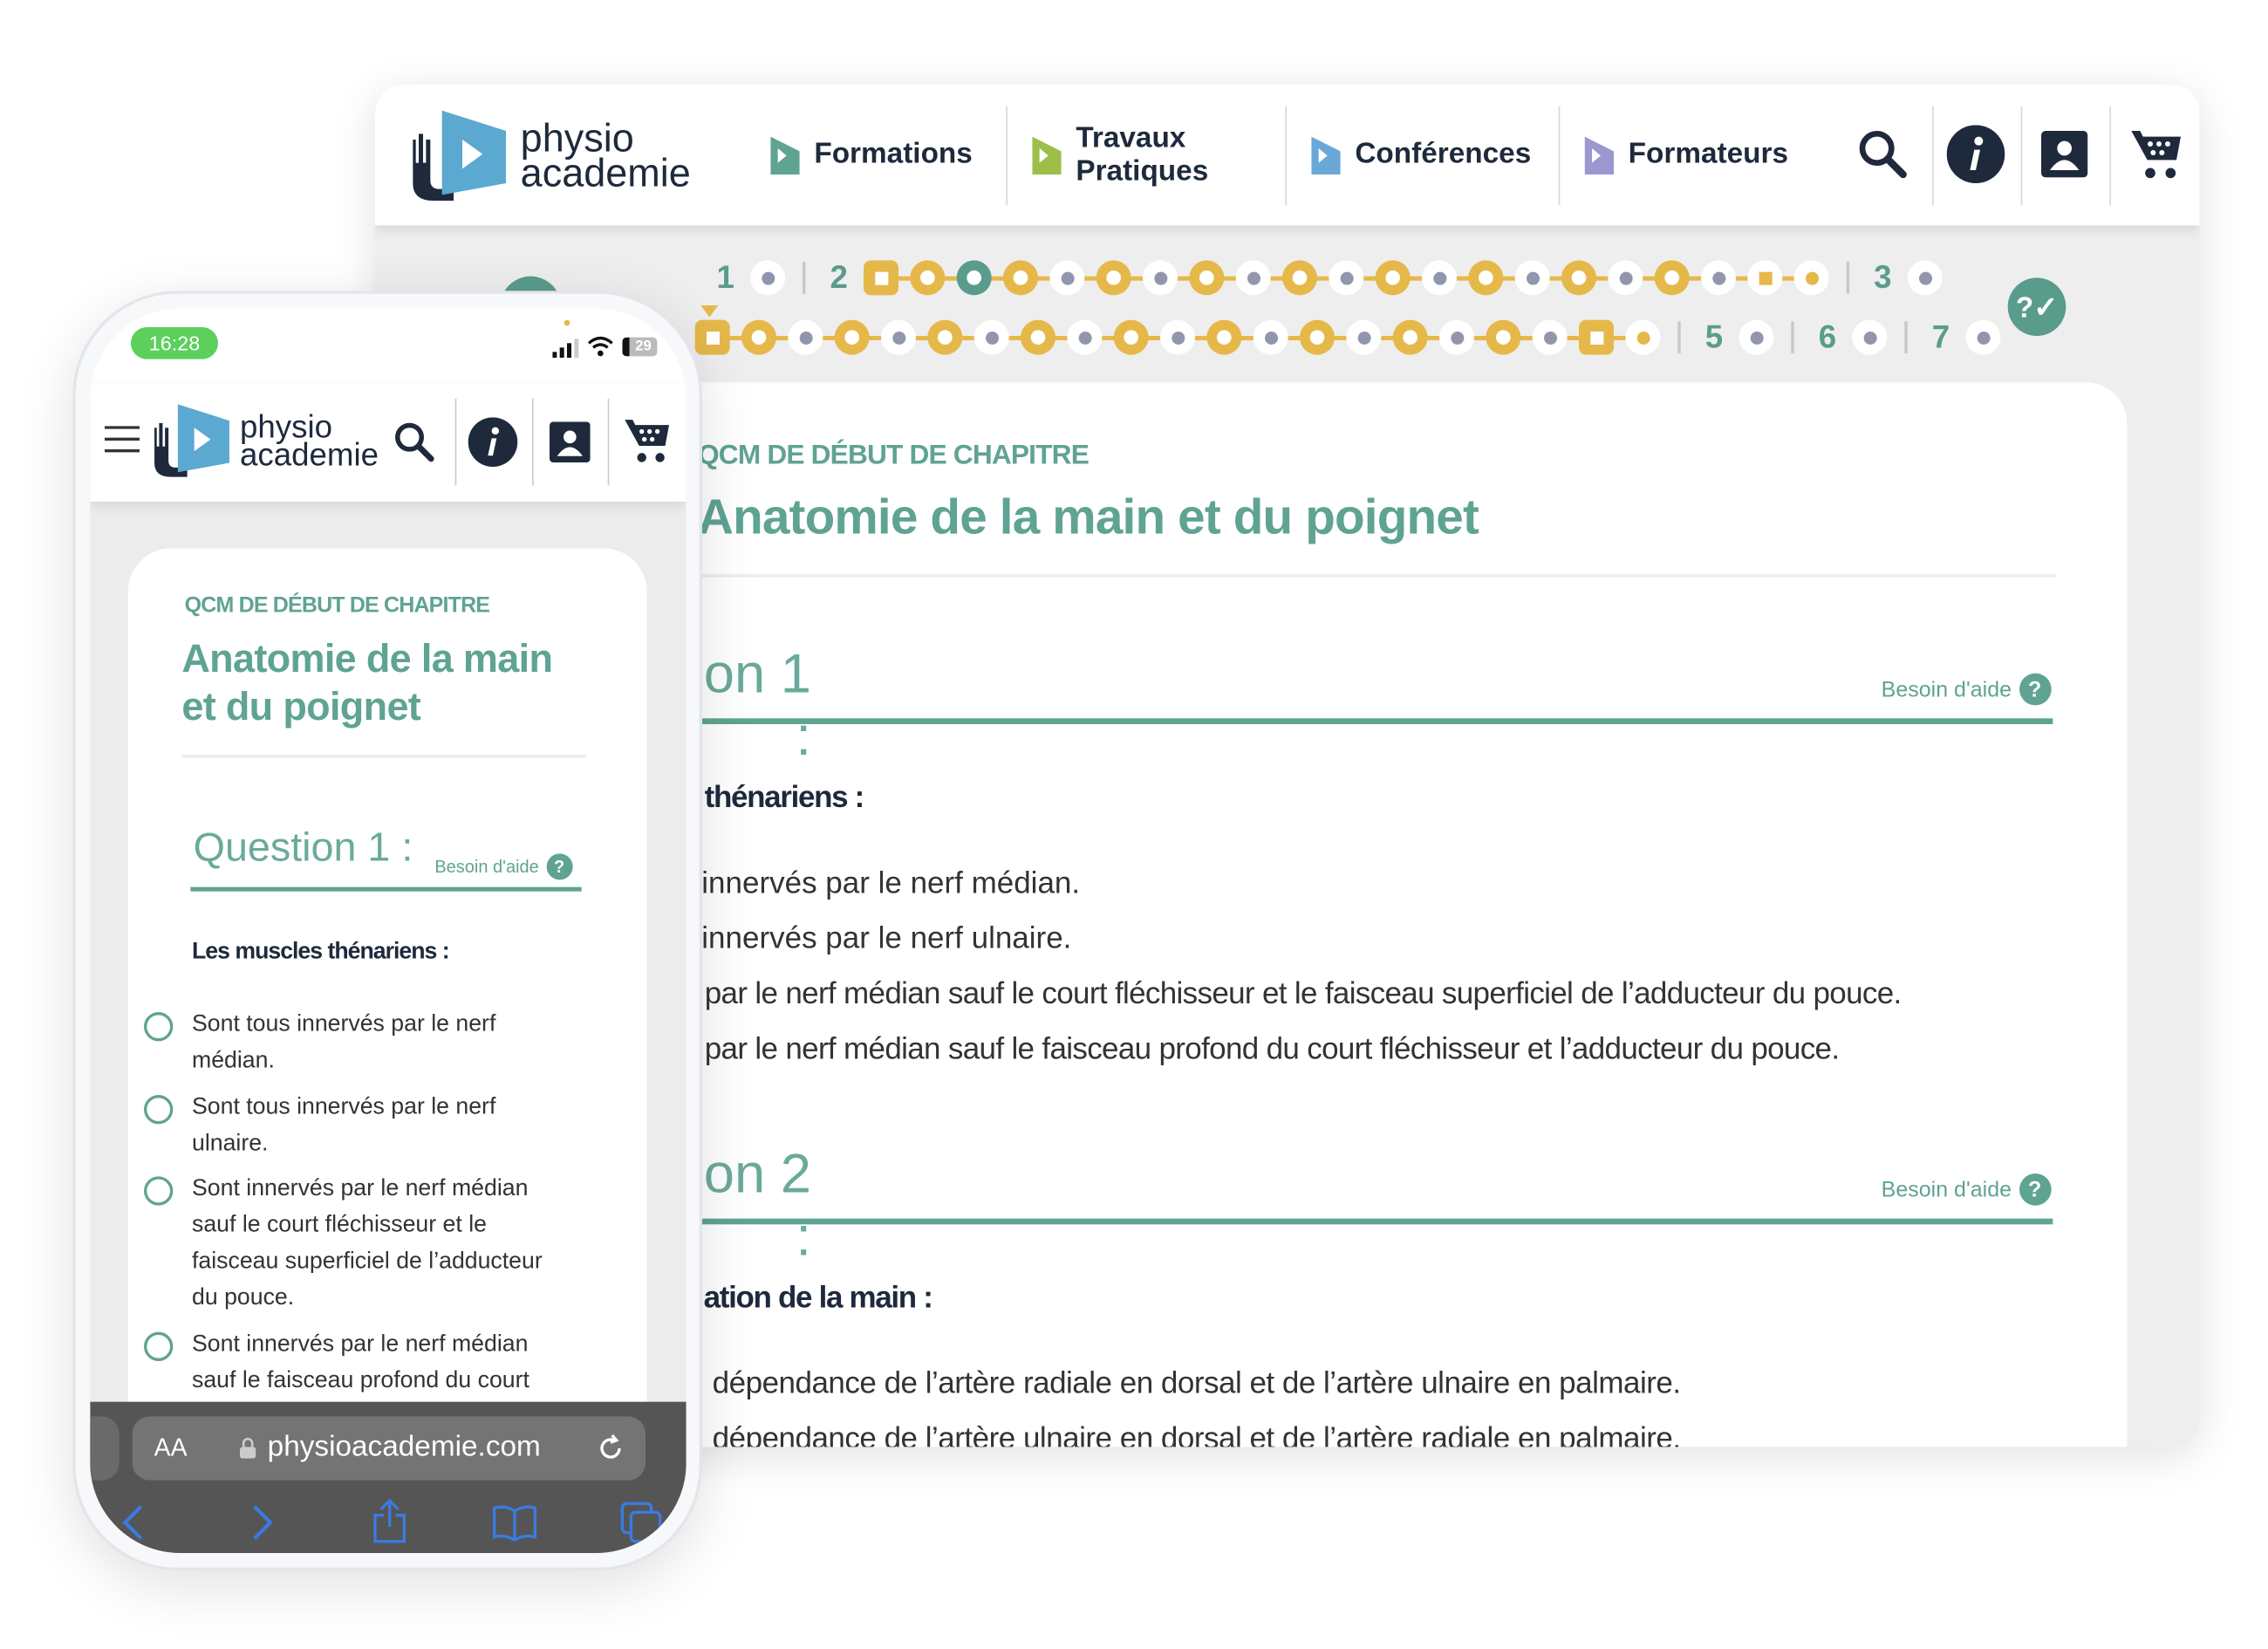  I want to click on reload-icon, so click(611, 1449).